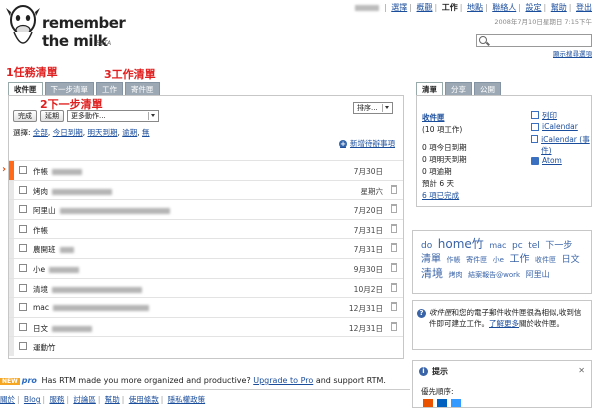 This screenshot has height=408, width=600. Describe the element at coordinates (25, 116) in the screenshot. I see `complete-button: 完成` at that location.